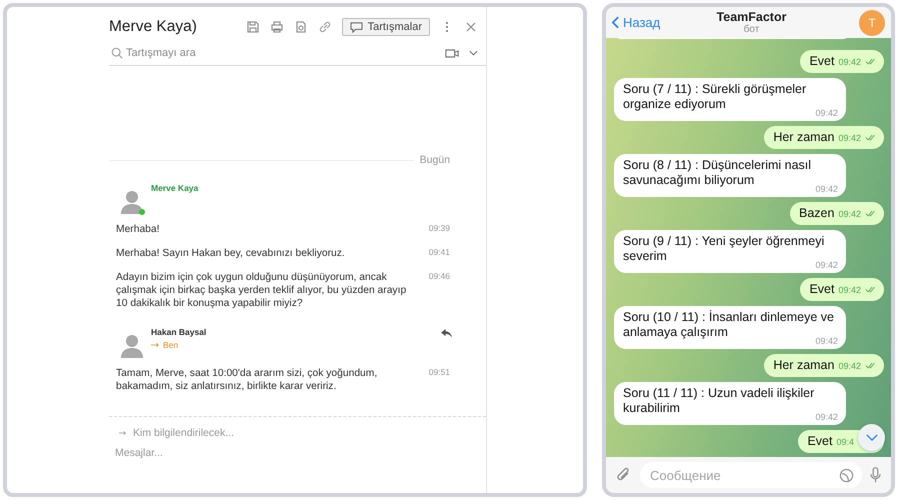 The image size is (900, 500). Describe the element at coordinates (277, 27) in the screenshot. I see `print-icon` at that location.